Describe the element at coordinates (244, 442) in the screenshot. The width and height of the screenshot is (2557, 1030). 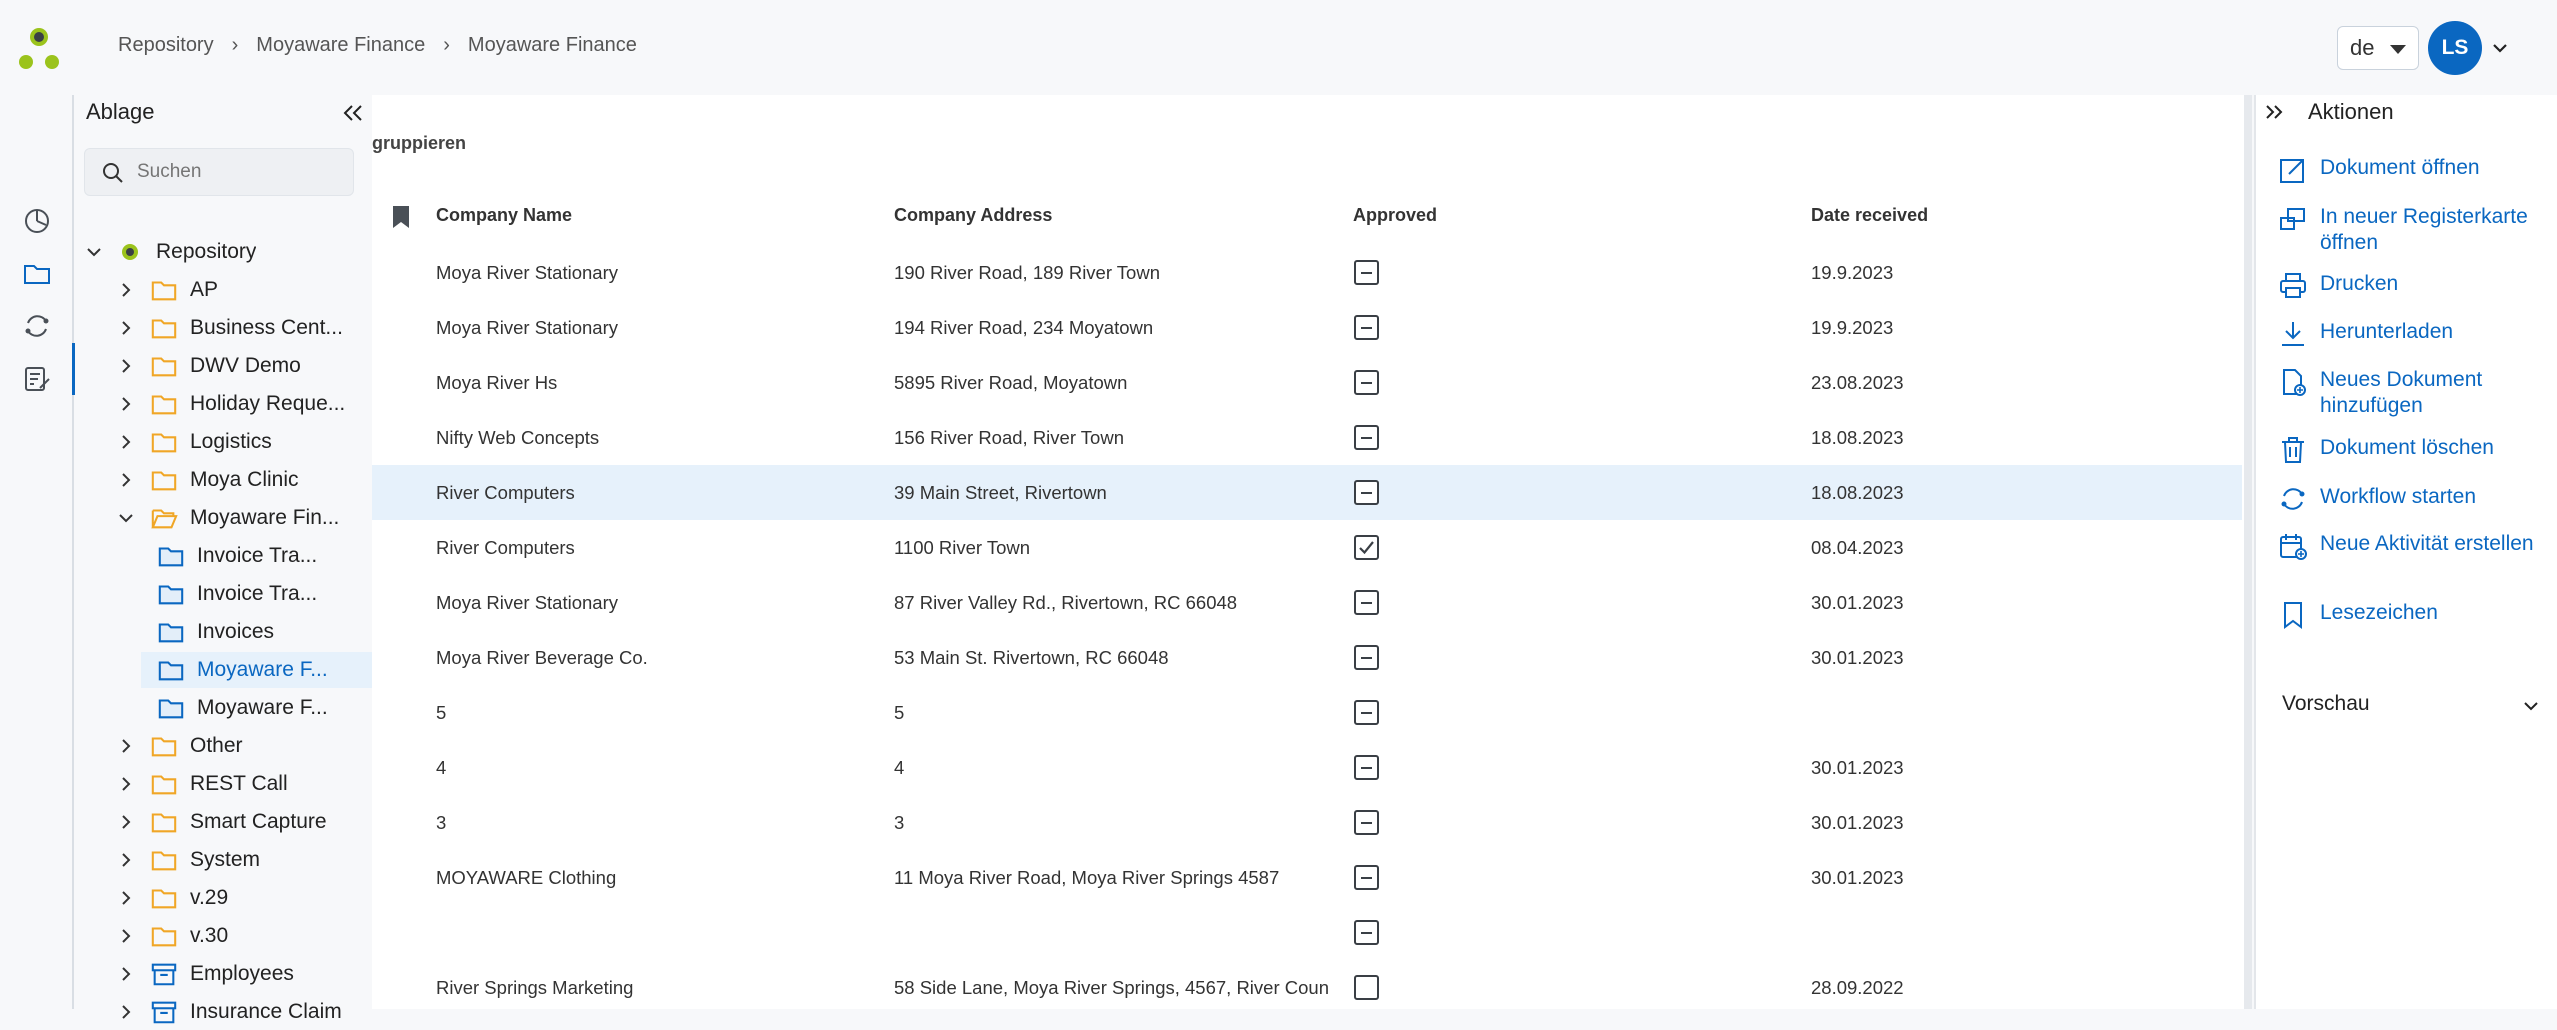
I see `tree-item: Logistics` at that location.